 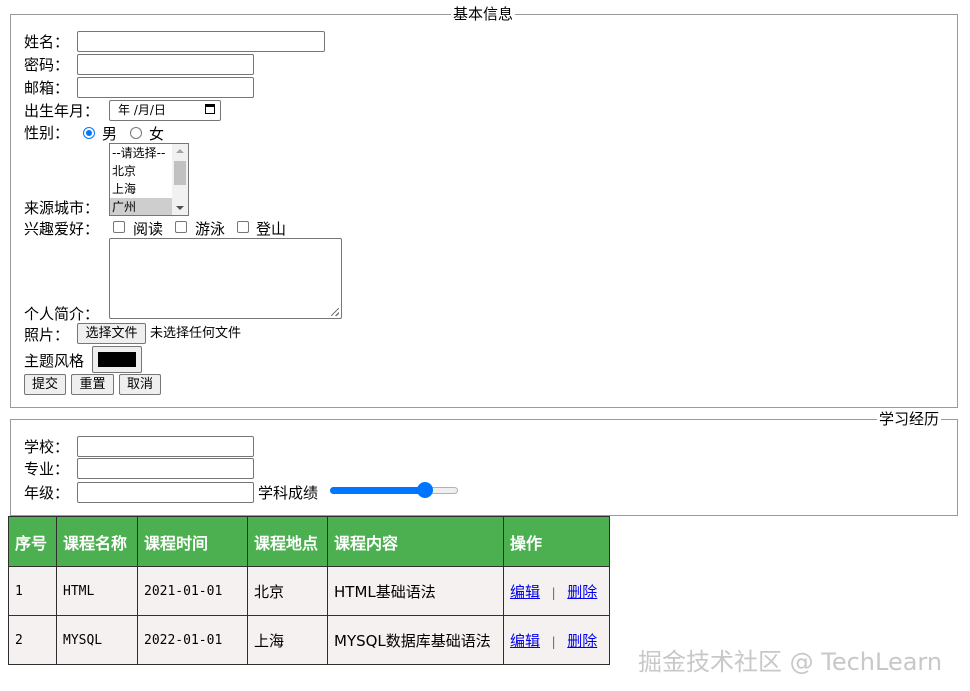 I want to click on grade-input, so click(x=165, y=492).